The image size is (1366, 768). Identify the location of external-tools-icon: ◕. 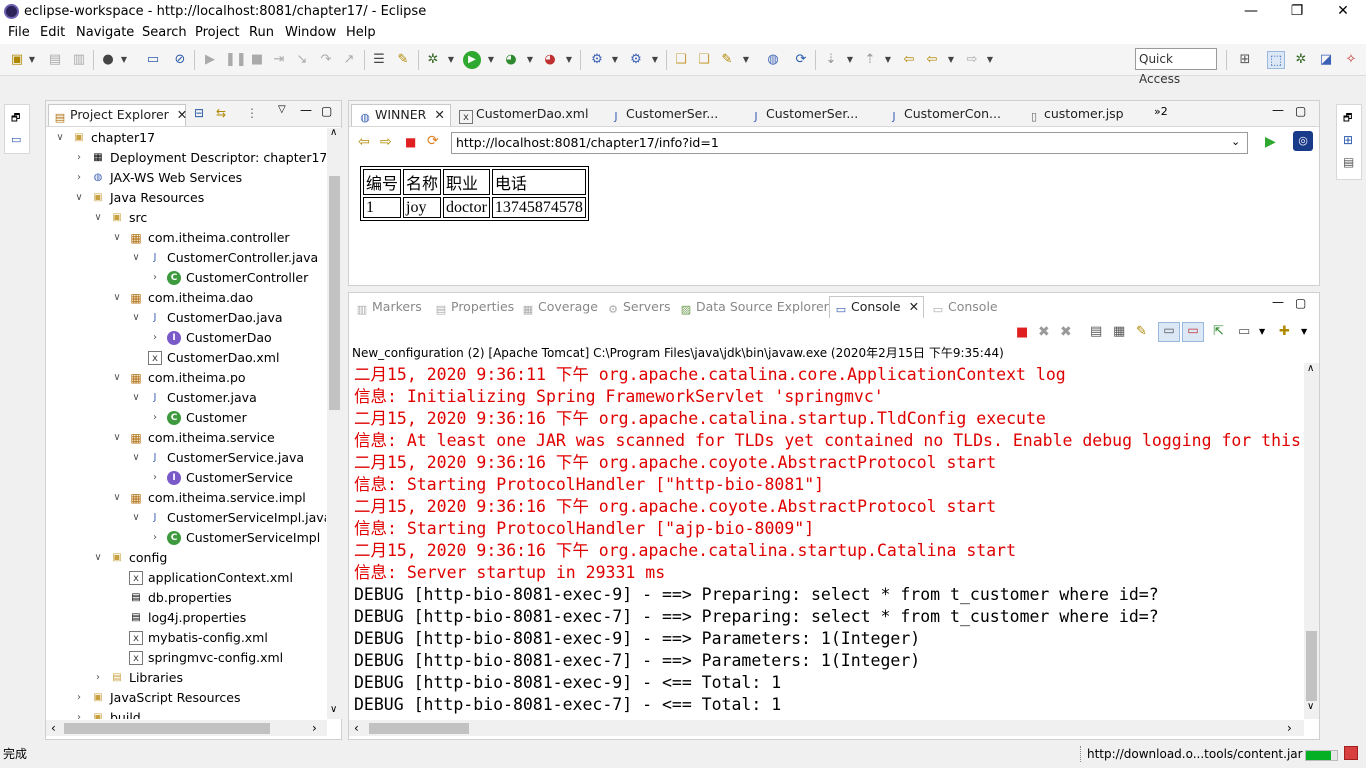
(550, 60).